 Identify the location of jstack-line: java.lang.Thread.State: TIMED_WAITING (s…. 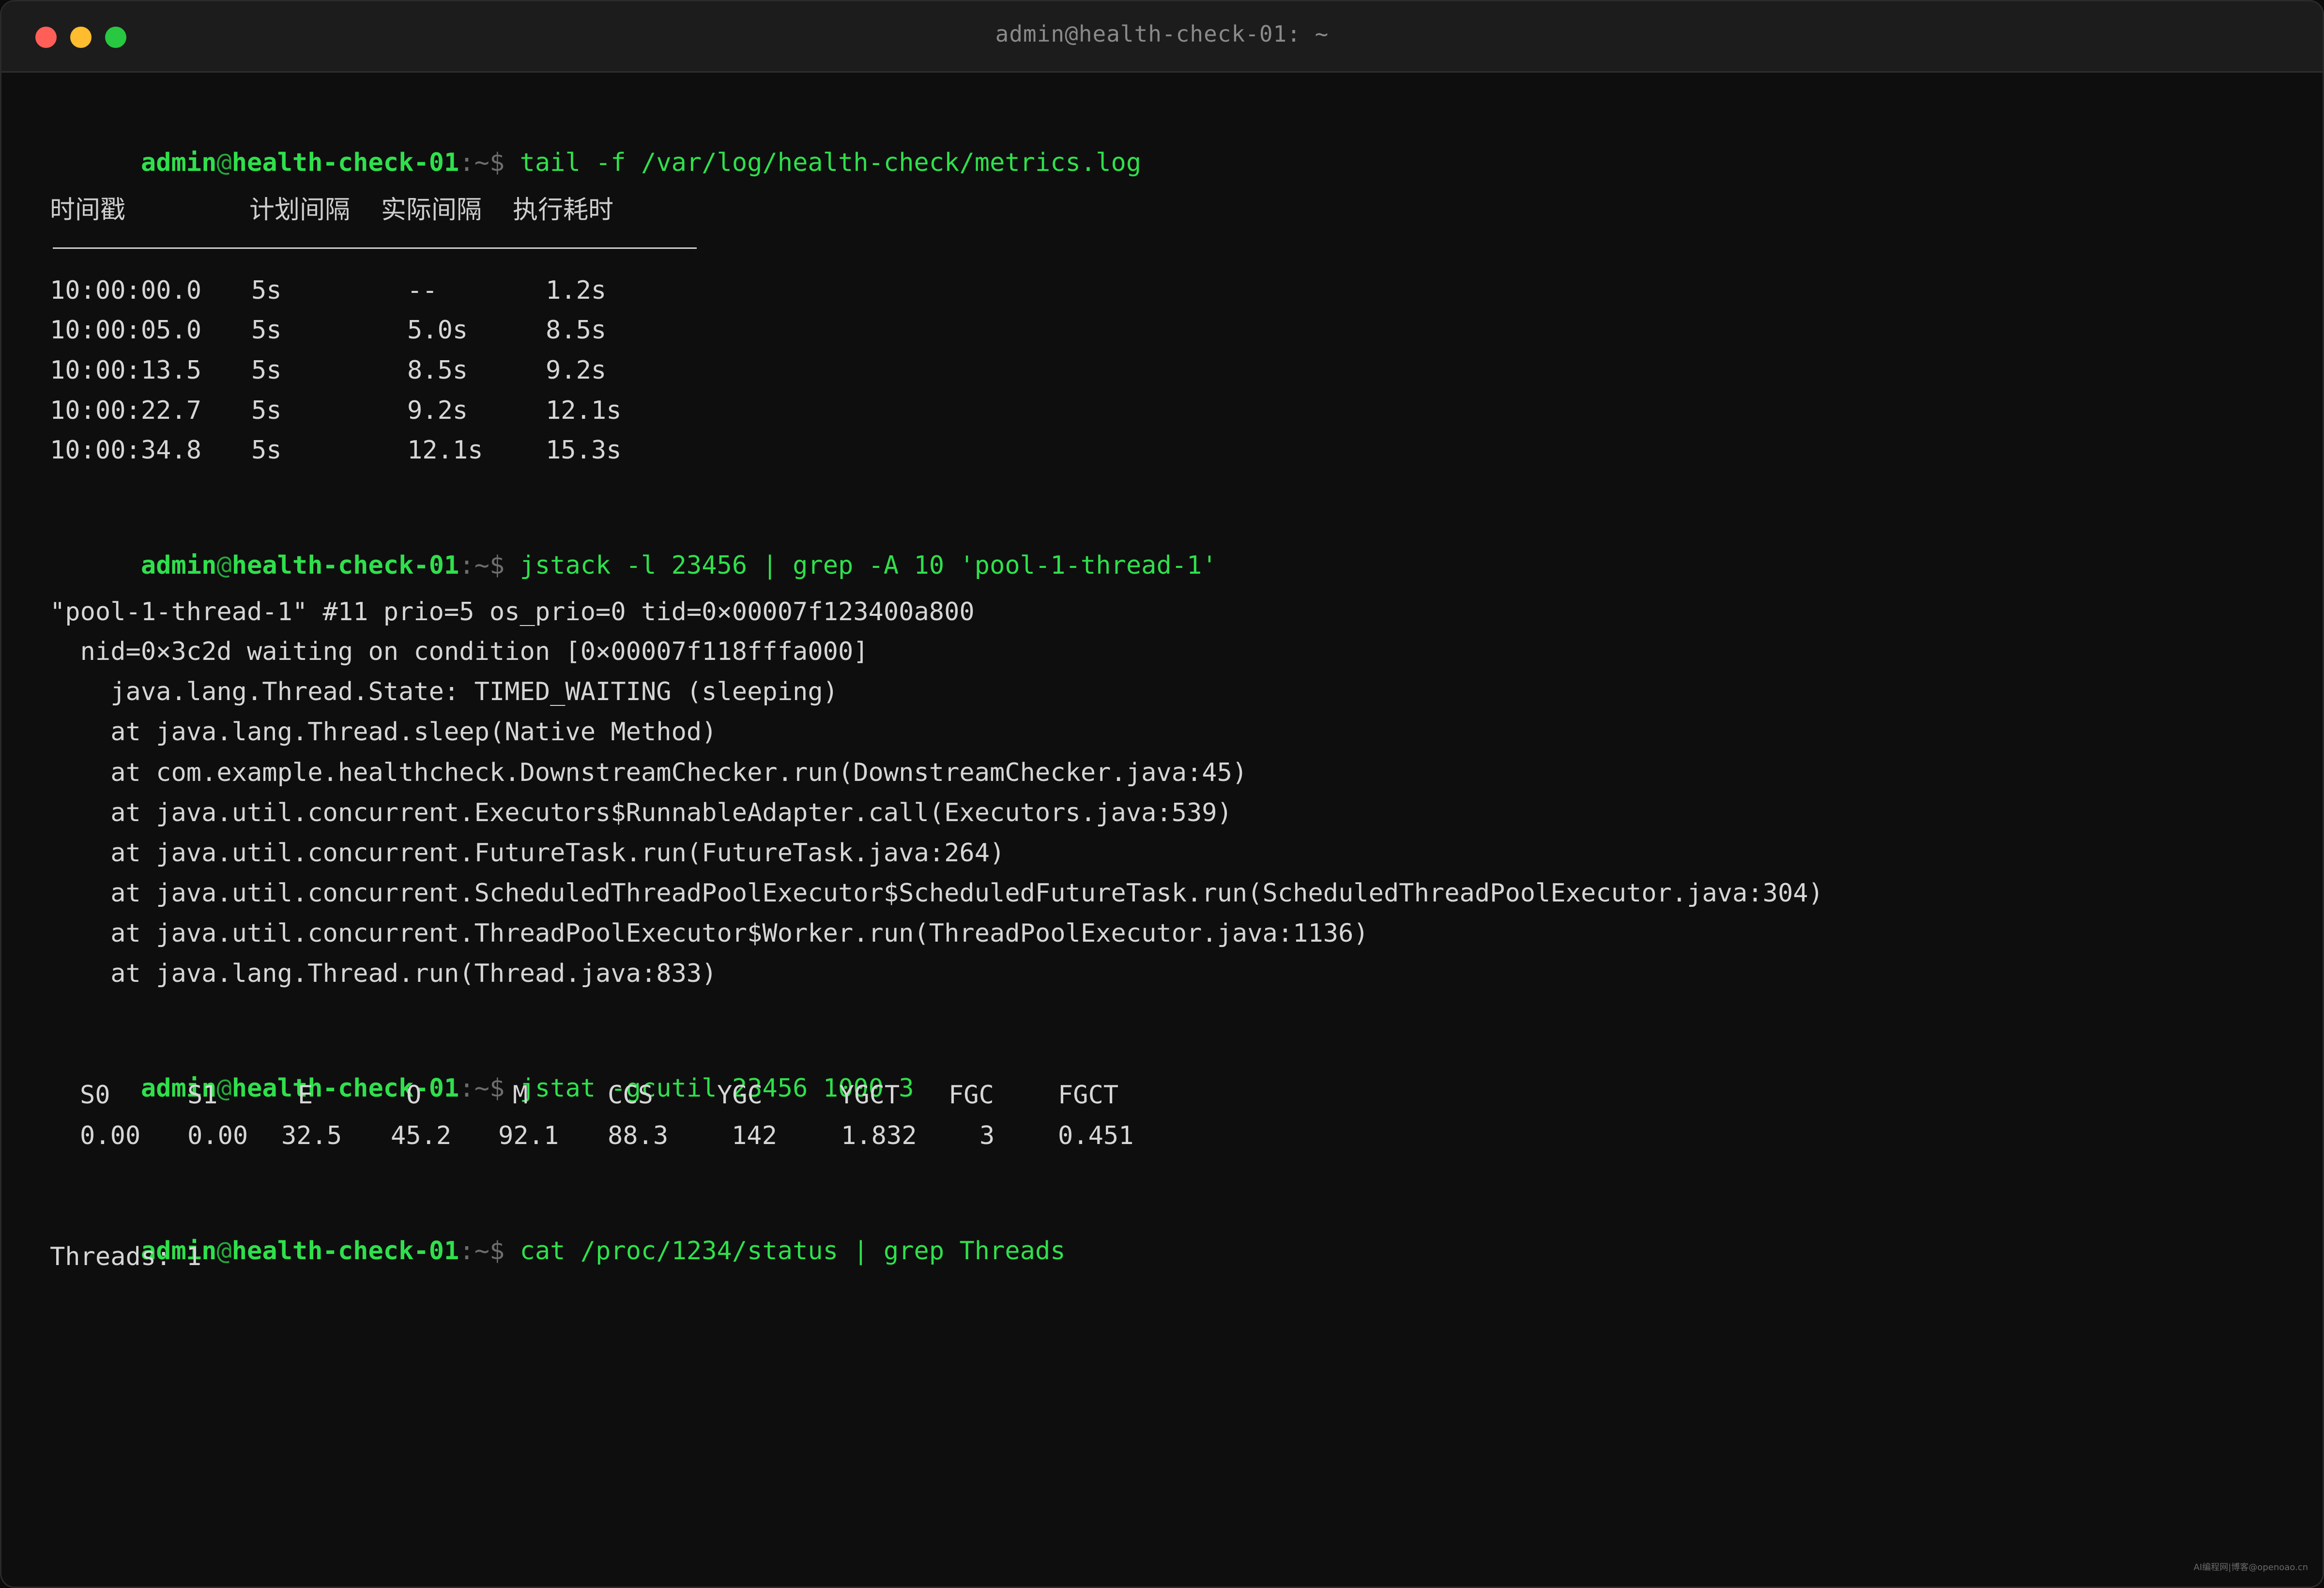
(444, 691).